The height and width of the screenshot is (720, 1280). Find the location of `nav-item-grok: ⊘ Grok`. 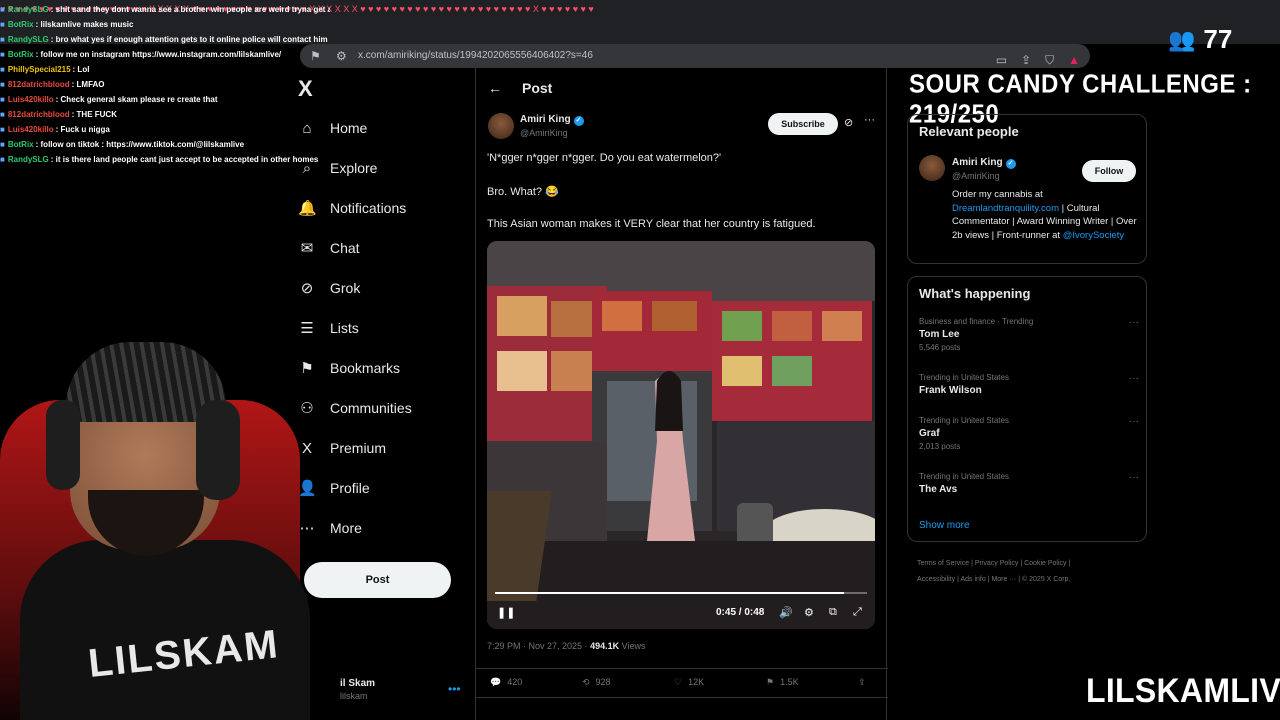

nav-item-grok: ⊘ Grok is located at coordinates (329, 288).